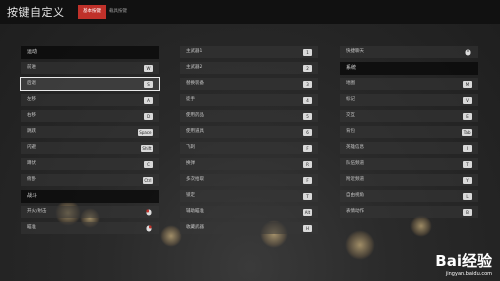 This screenshot has width=500, height=281. Describe the element at coordinates (148, 100) in the screenshot. I see `key-badge: A` at that location.